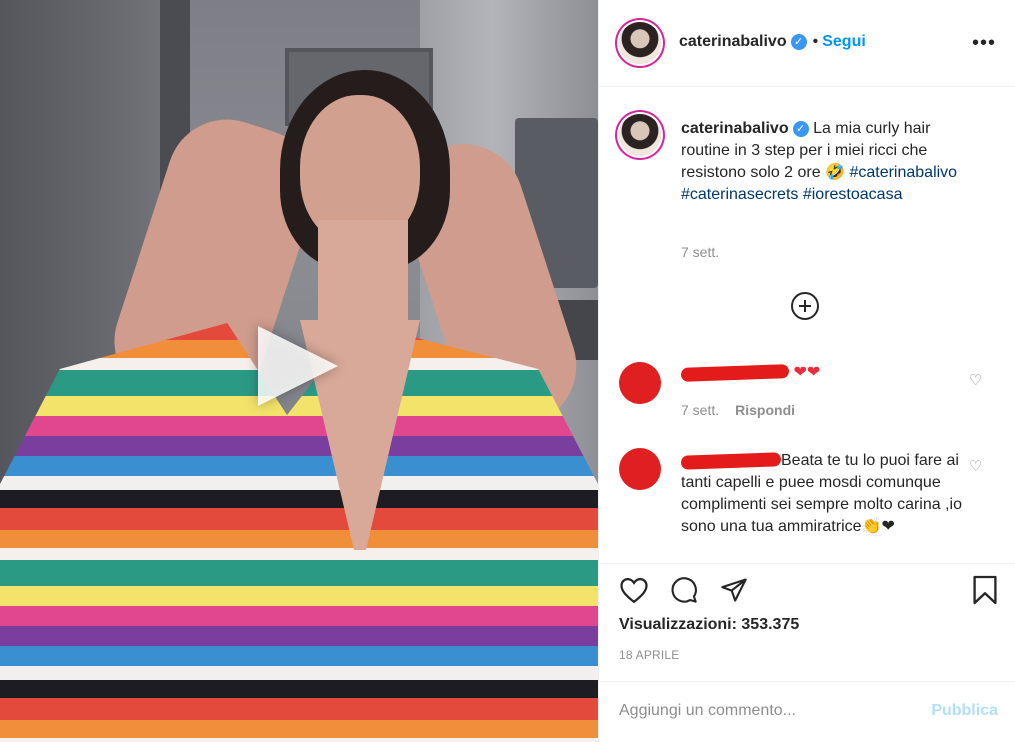 Image resolution: width=1015 pixels, height=742 pixels. I want to click on add-comment-bar: Pubblica, so click(807, 711).